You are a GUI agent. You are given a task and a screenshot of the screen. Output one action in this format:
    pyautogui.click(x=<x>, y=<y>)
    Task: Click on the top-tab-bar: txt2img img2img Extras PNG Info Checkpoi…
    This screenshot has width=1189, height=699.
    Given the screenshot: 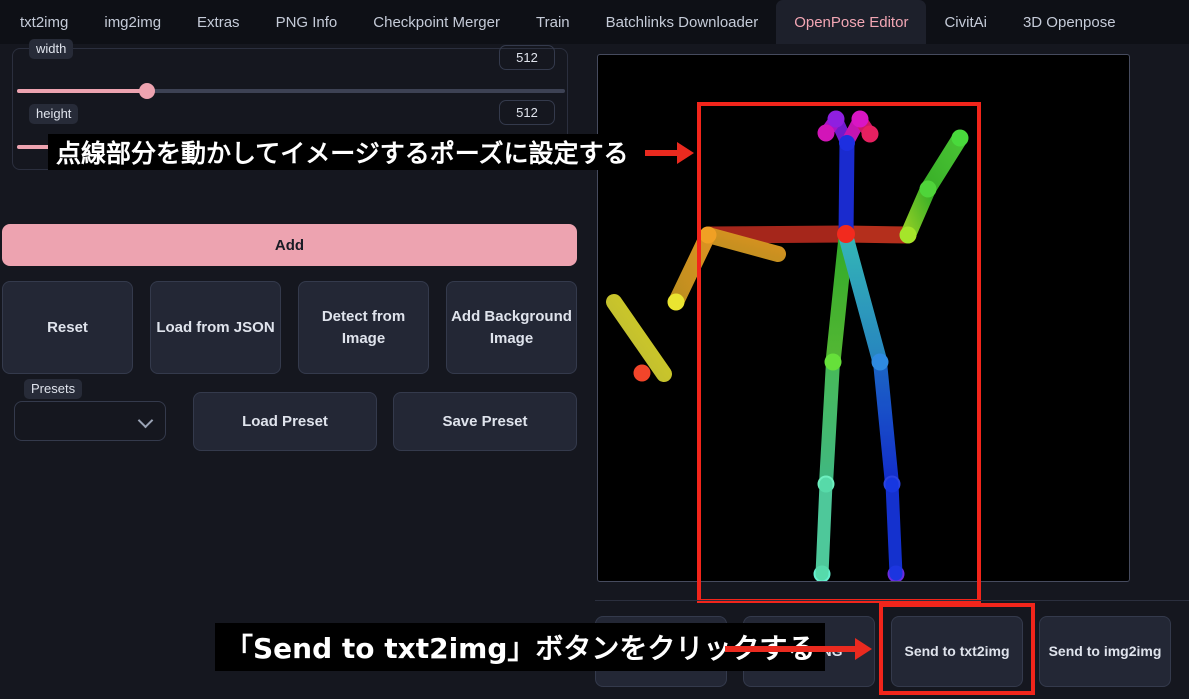 What is the action you would take?
    pyautogui.click(x=594, y=22)
    